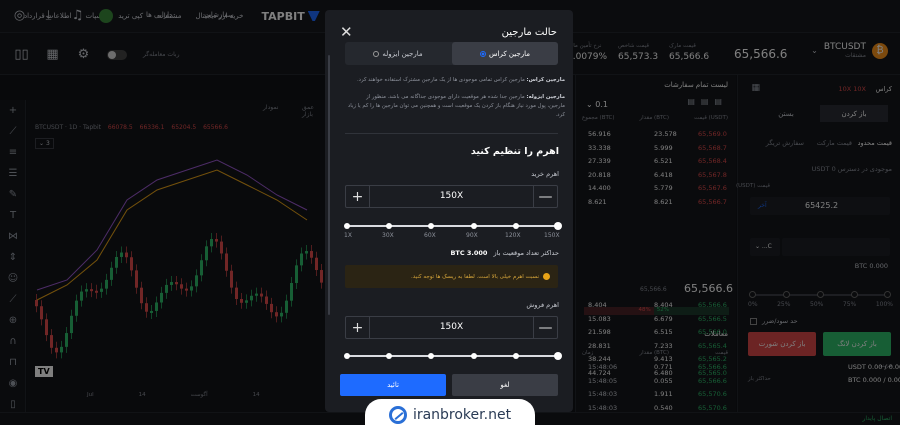 This screenshot has width=900, height=425. What do you see at coordinates (483, 53) in the screenshot?
I see `radio-selected-icon` at bounding box center [483, 53].